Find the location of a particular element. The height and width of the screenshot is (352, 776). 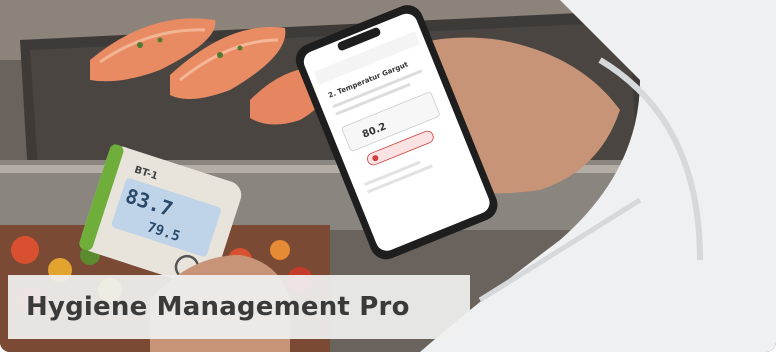

title-panel: Hygiene Management Pro is located at coordinates (239, 307).